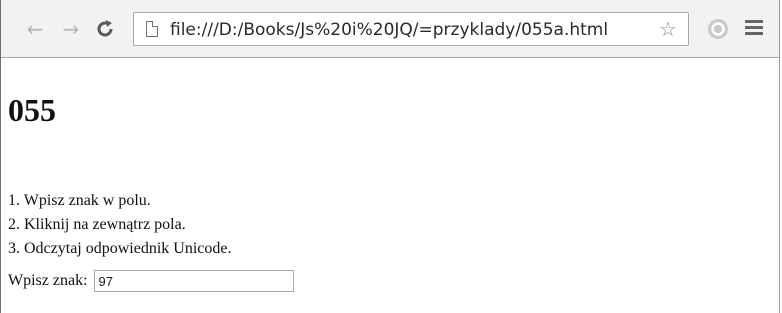 Image resolution: width=782 pixels, height=313 pixels. I want to click on star-icon: ☆, so click(668, 29).